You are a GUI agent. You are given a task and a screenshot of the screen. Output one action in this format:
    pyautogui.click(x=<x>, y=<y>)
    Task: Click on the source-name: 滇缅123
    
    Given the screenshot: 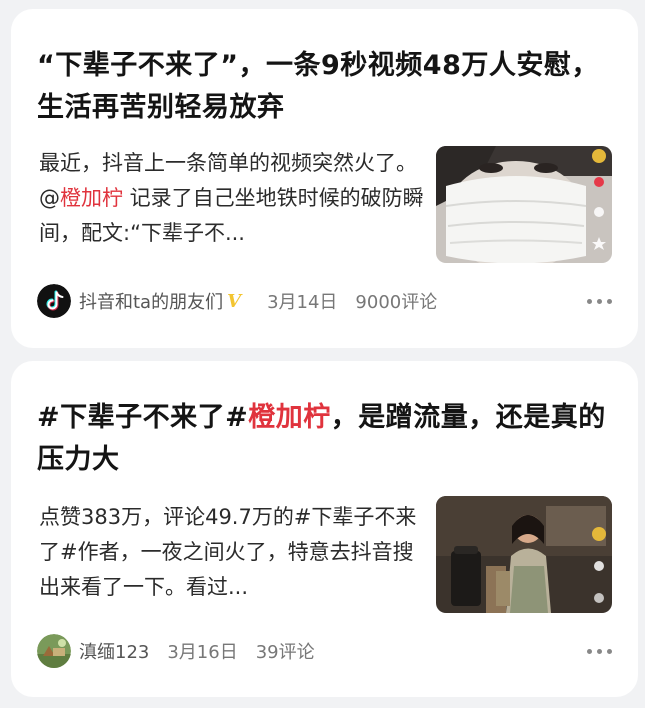 What is the action you would take?
    pyautogui.click(x=114, y=651)
    